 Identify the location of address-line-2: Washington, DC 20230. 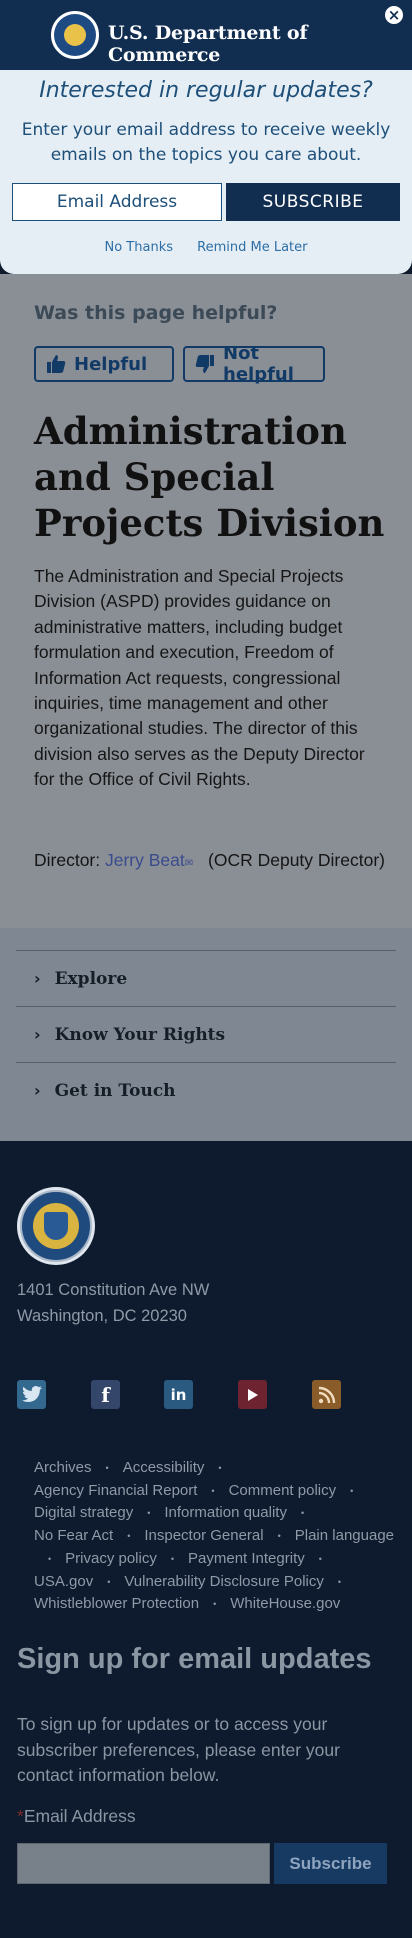
(102, 1316).